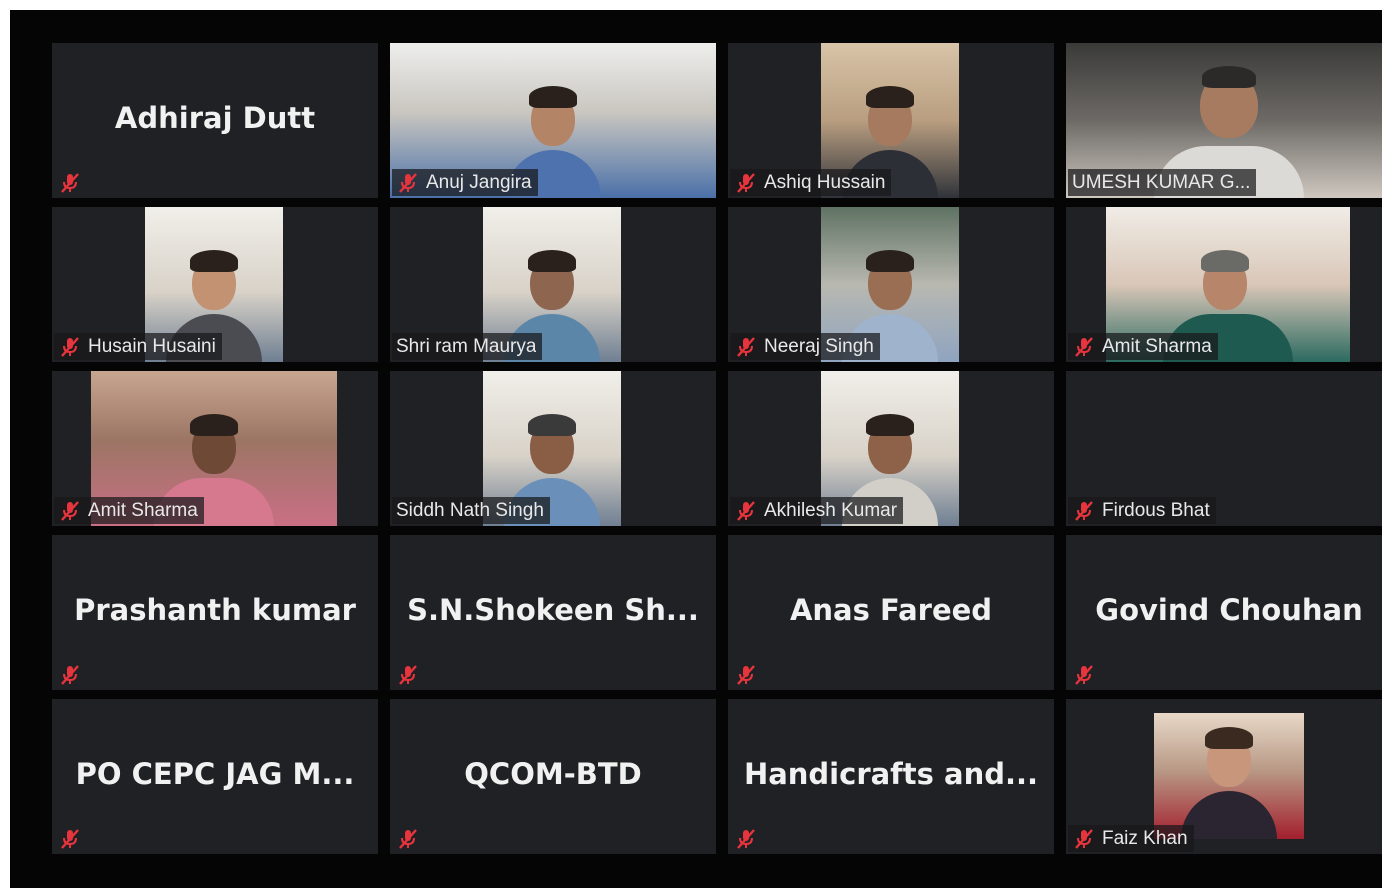  Describe the element at coordinates (553, 448) in the screenshot. I see `participant-tile: Siddh Nath Singh` at that location.